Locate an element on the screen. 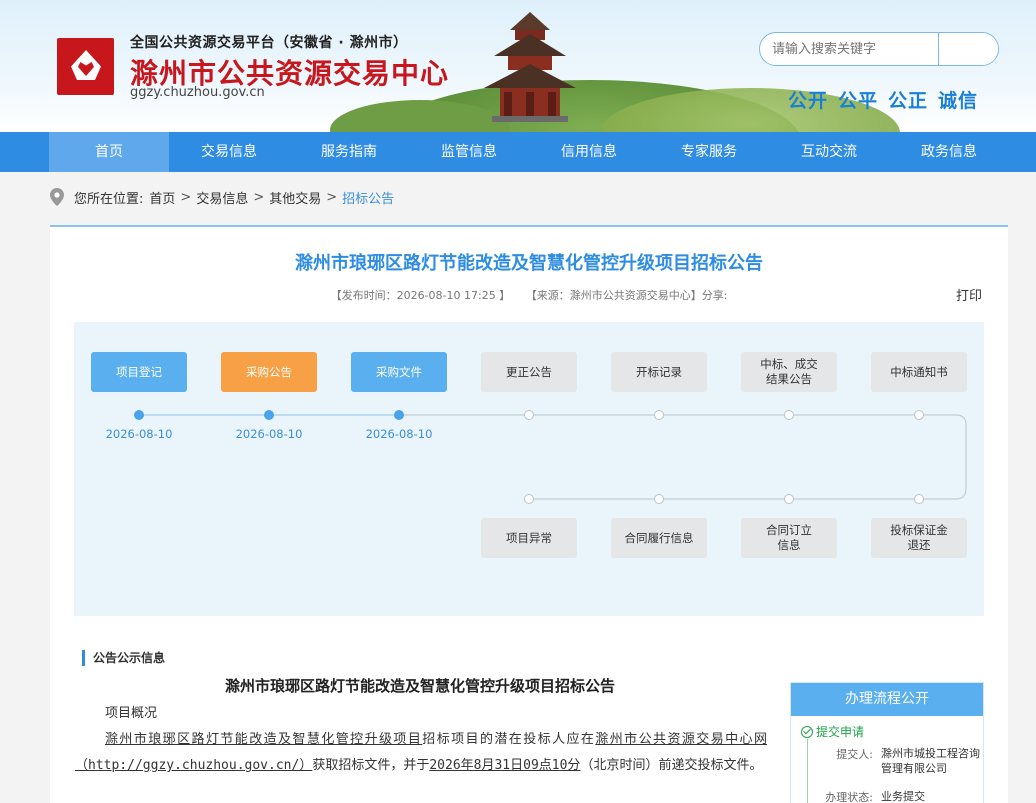  slogan-word: 公开 is located at coordinates (808, 101).